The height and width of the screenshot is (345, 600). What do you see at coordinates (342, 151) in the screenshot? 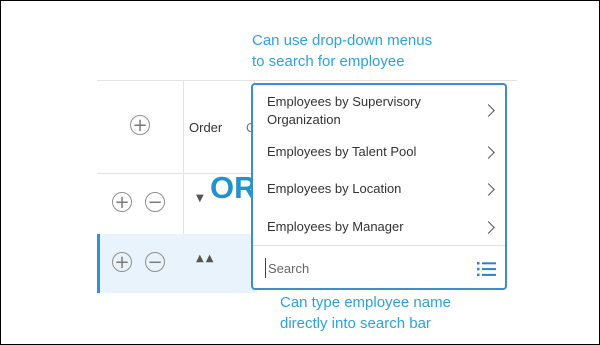
I see `menu-item-label: Employees by Talent Pool` at bounding box center [342, 151].